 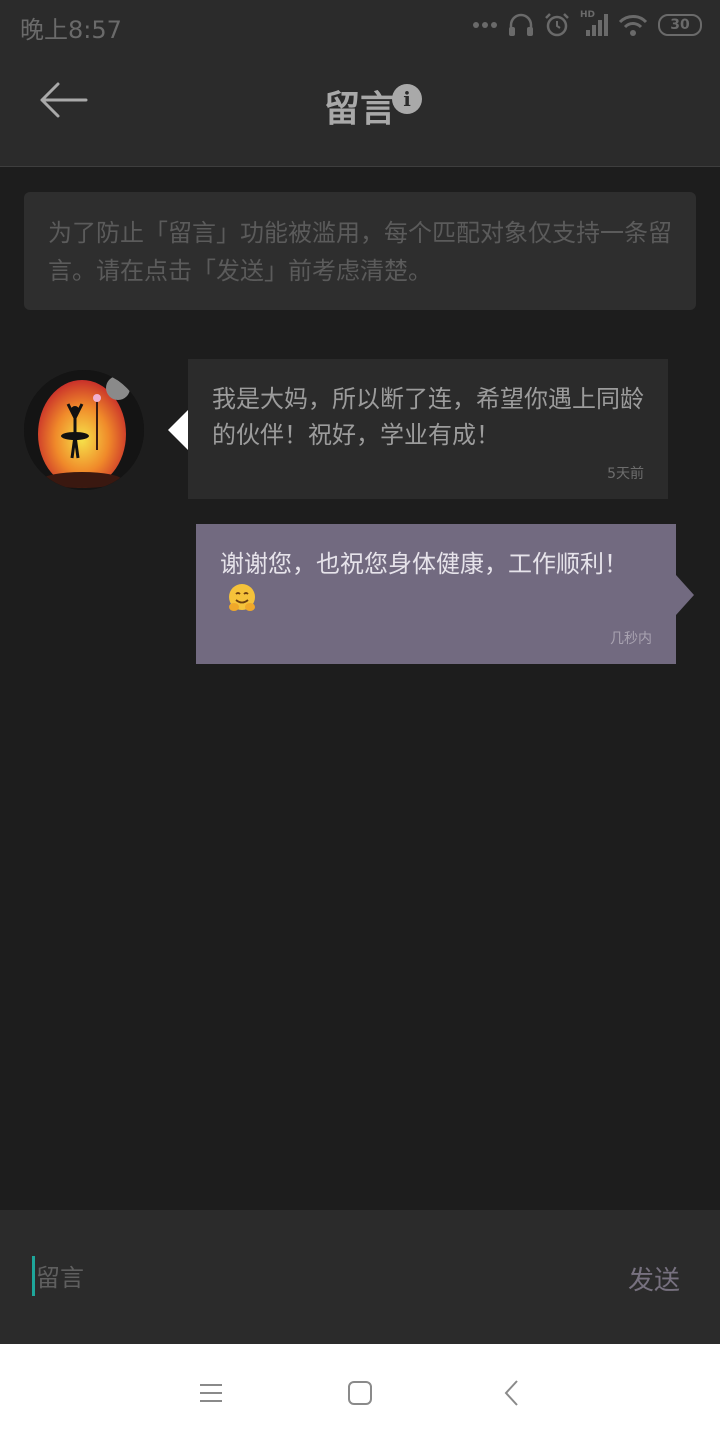 I want to click on message-text-wrapper: 谢谢您，也祝您身体健康，工作顺利！, so click(x=436, y=582).